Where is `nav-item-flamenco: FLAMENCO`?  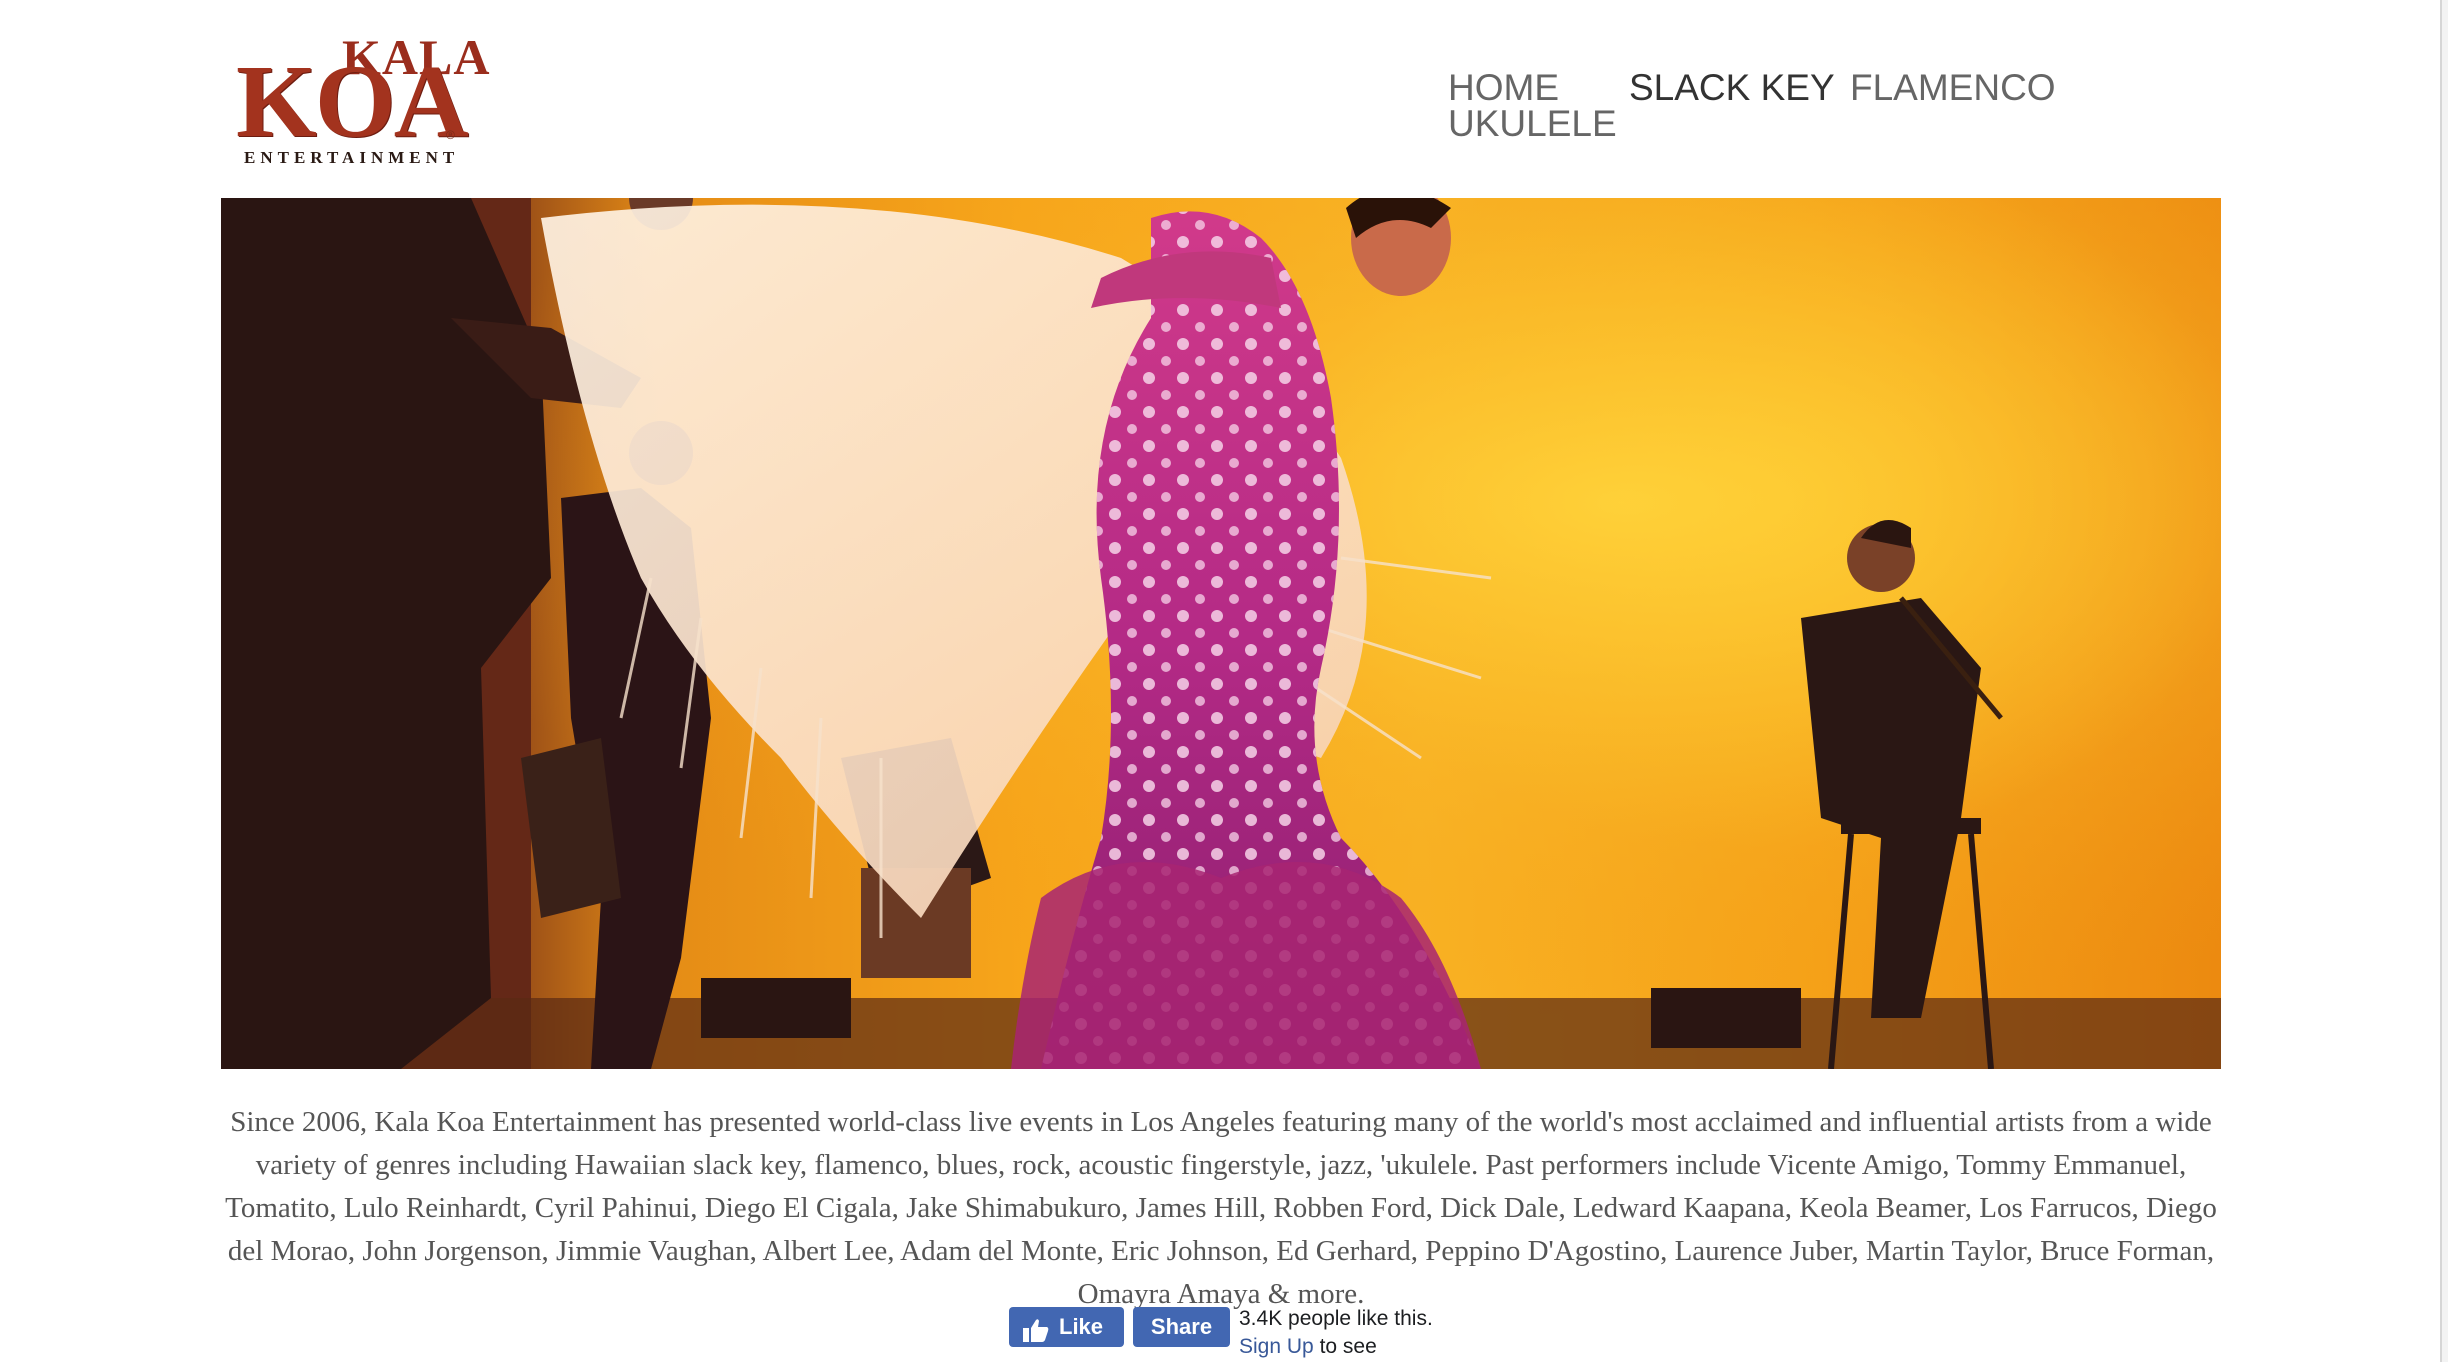 nav-item-flamenco: FLAMENCO is located at coordinates (1953, 88).